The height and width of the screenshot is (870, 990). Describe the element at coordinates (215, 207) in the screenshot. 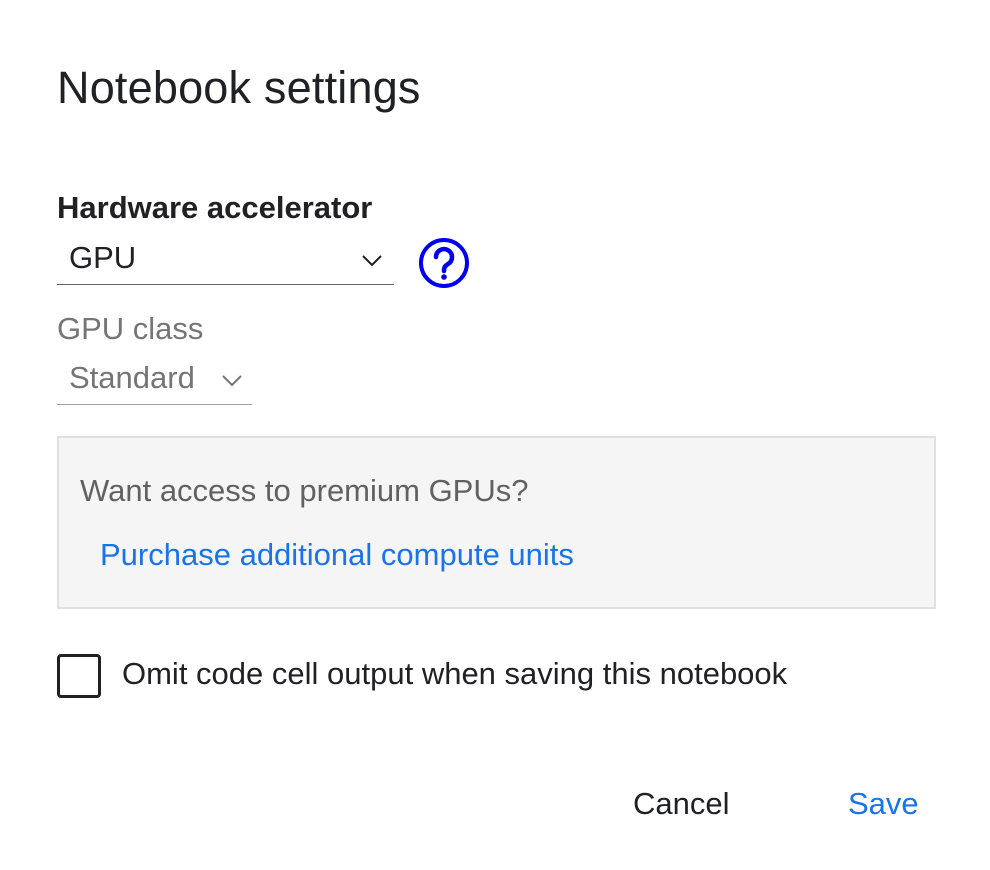

I see `hardware-accelerator-label: Hardware accelerator` at that location.